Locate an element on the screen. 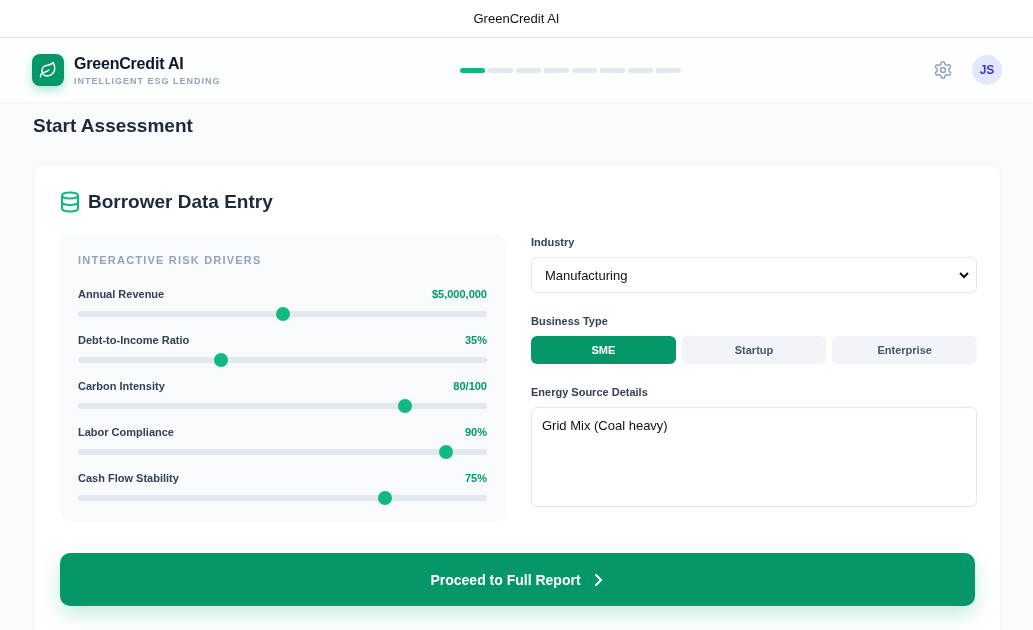 The height and width of the screenshot is (630, 1033). page-title: Start Assessment is located at coordinates (113, 126).